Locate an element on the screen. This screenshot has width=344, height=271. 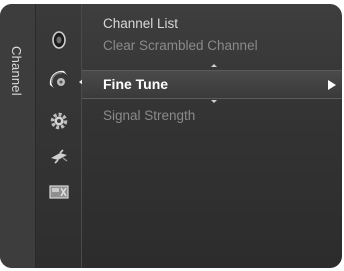
scroll-up-indicator is located at coordinates (214, 65).